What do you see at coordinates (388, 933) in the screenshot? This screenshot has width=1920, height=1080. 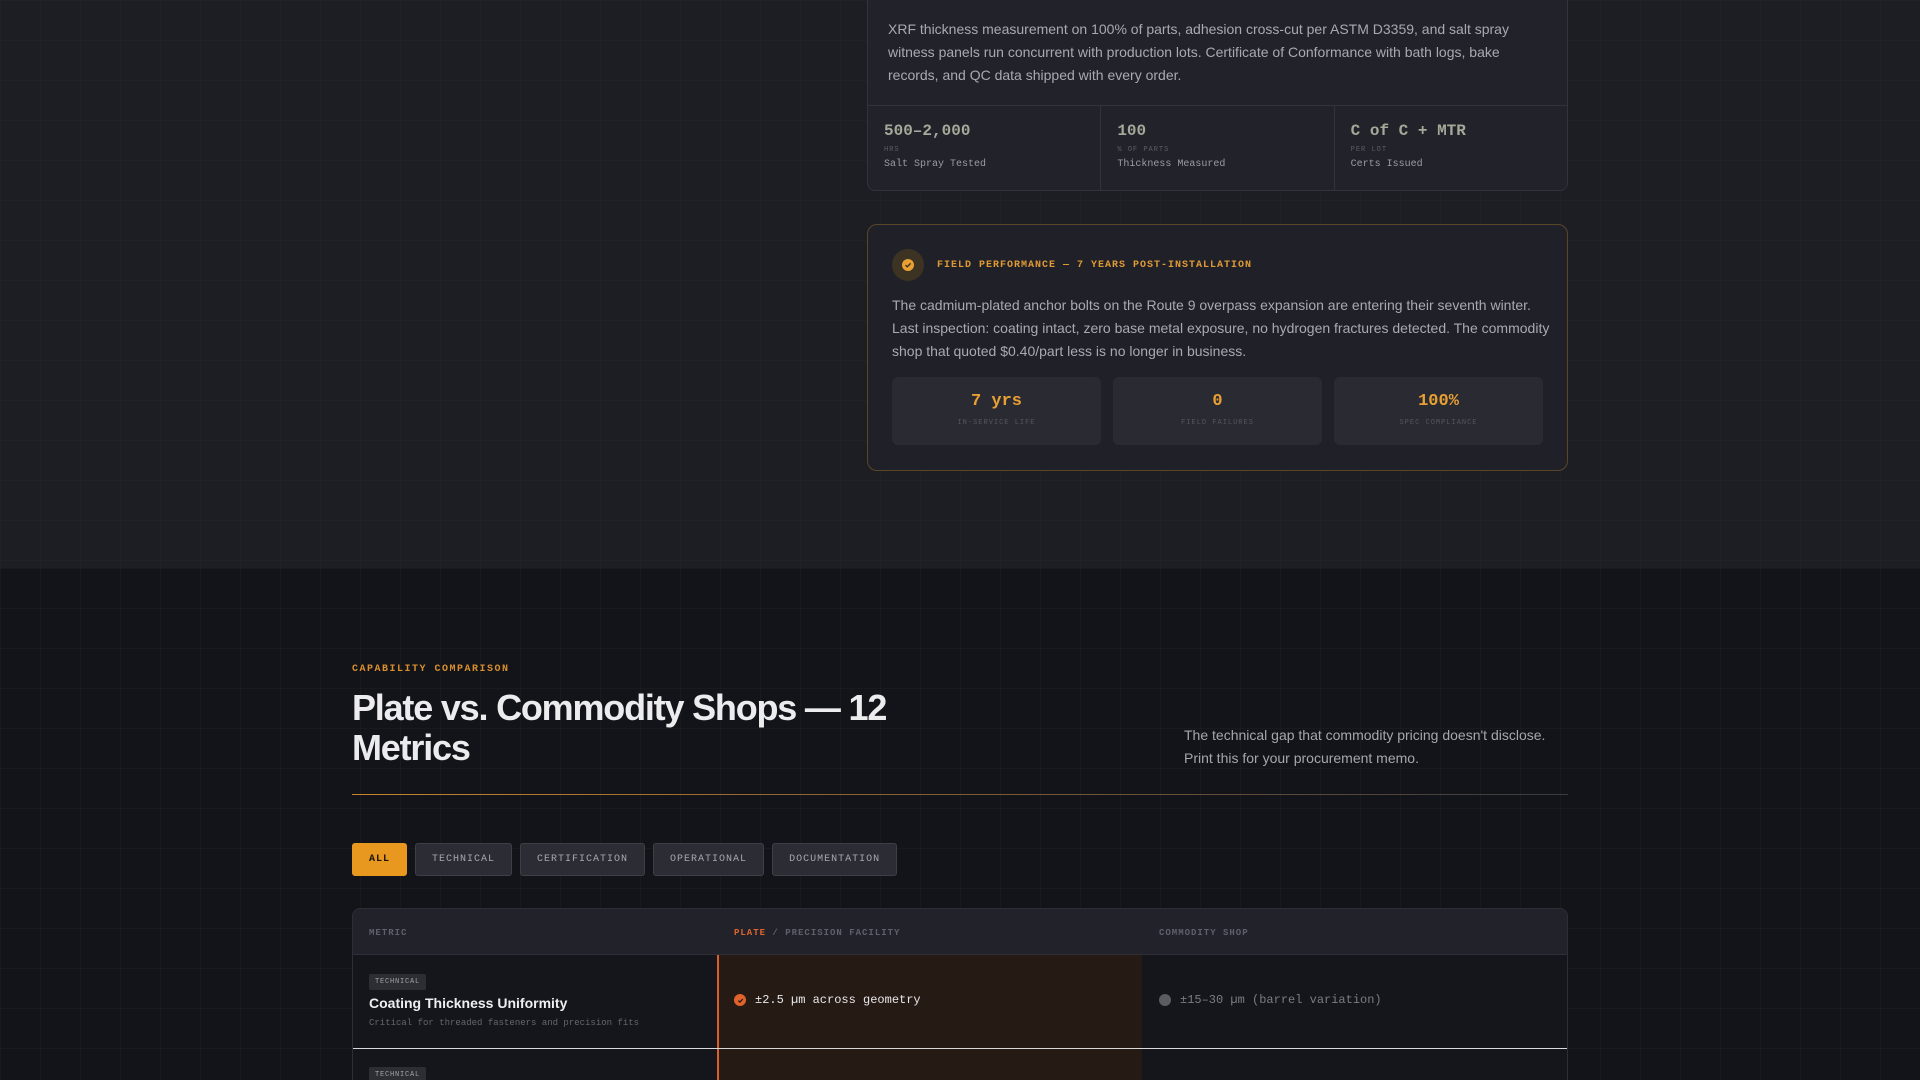 I see `header-metric: METRIC` at bounding box center [388, 933].